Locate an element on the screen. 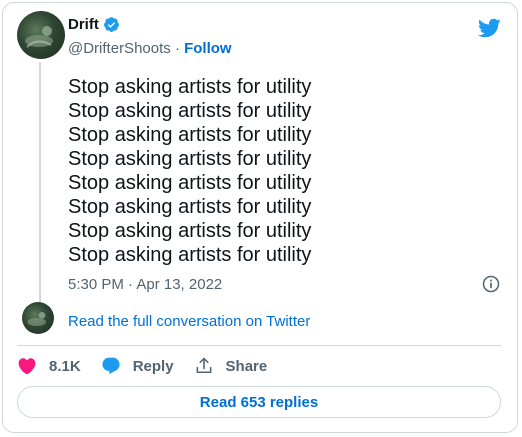 The height and width of the screenshot is (437, 522). conversation-avatar is located at coordinates (38, 318).